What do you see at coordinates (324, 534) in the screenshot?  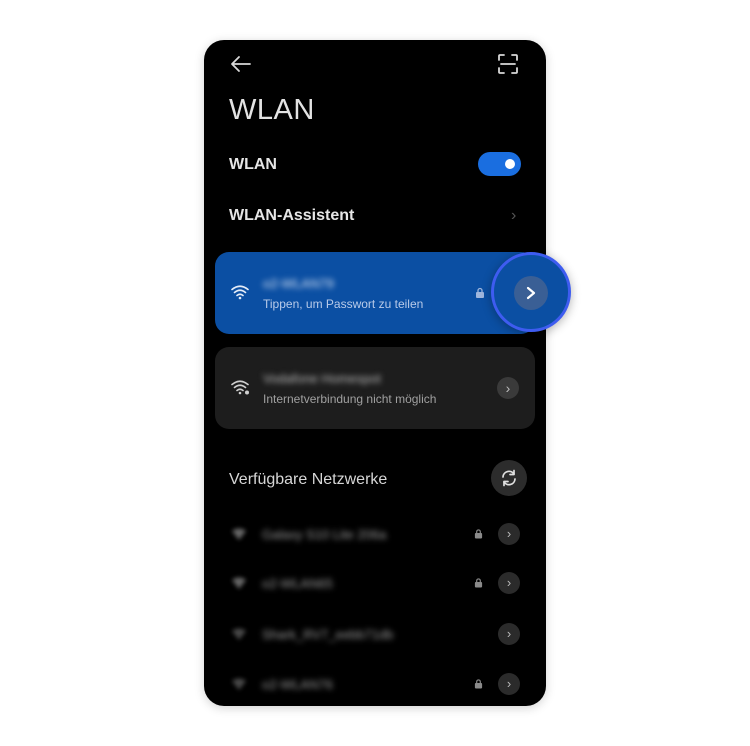 I see `network-name: Galaxy S10 Lite 206a` at bounding box center [324, 534].